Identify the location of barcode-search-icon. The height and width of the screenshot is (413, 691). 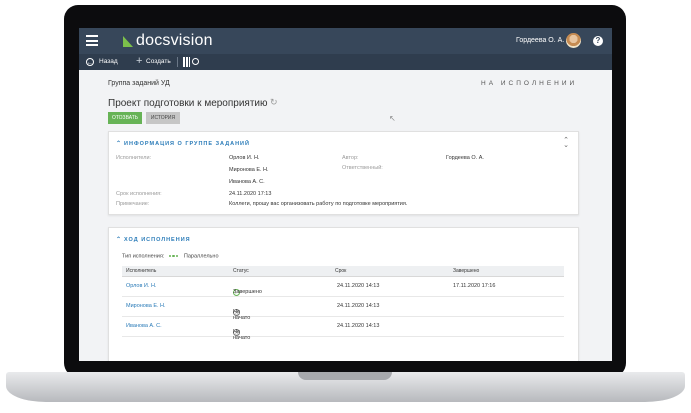
(191, 62).